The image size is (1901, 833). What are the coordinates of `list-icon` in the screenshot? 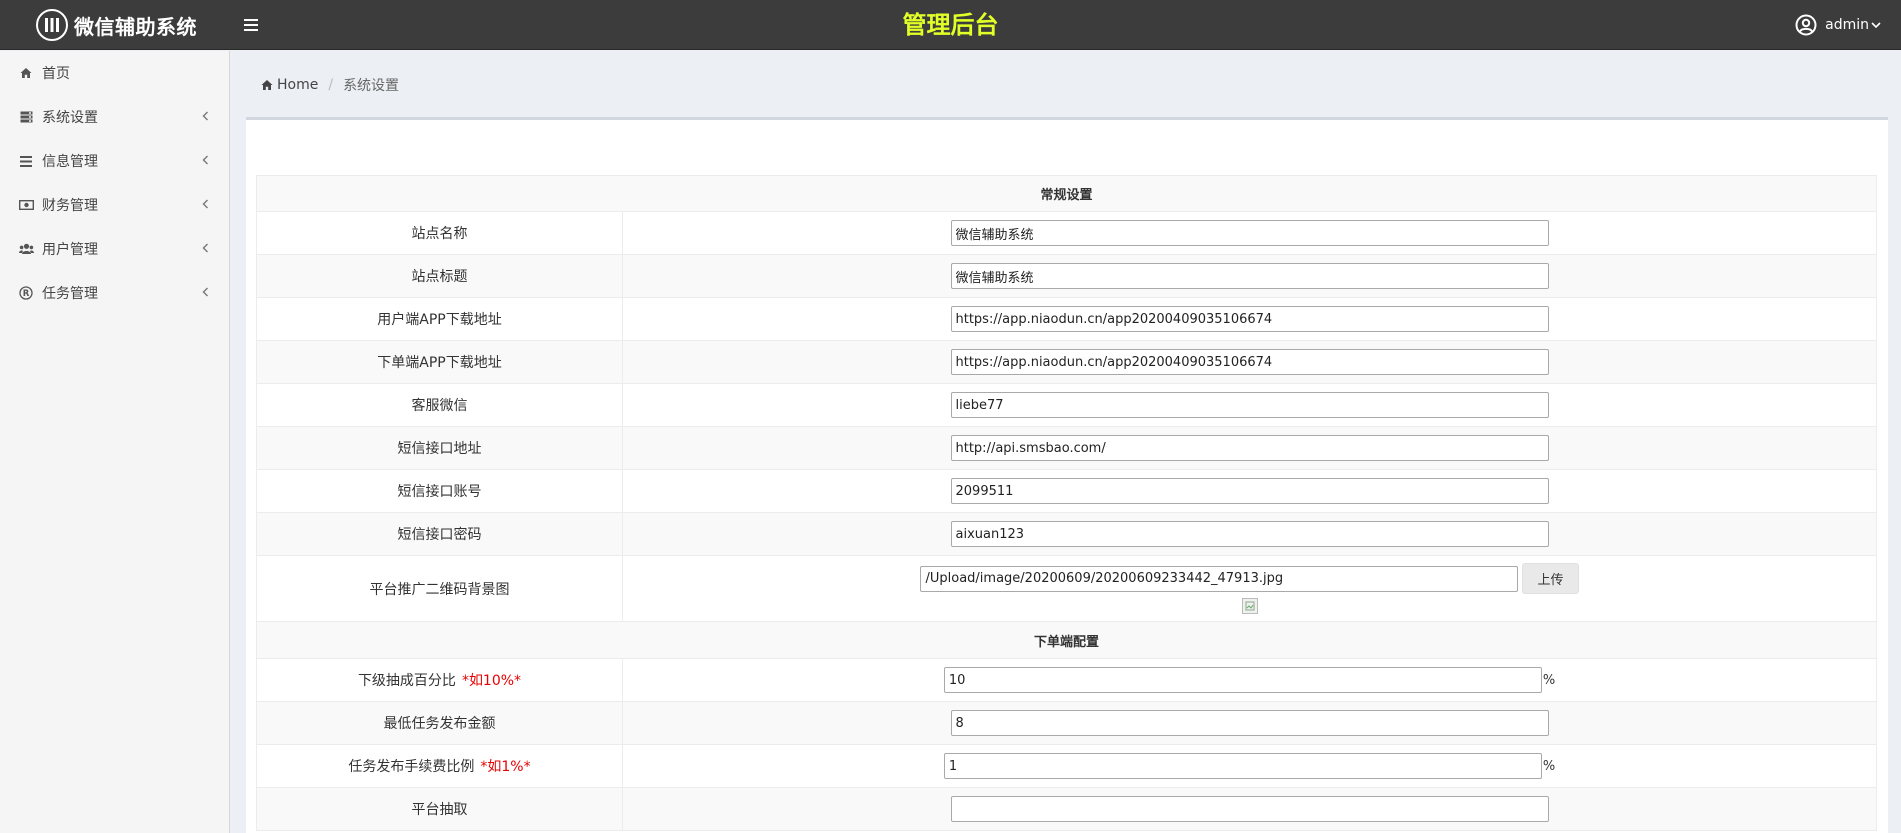 It's located at (26, 161).